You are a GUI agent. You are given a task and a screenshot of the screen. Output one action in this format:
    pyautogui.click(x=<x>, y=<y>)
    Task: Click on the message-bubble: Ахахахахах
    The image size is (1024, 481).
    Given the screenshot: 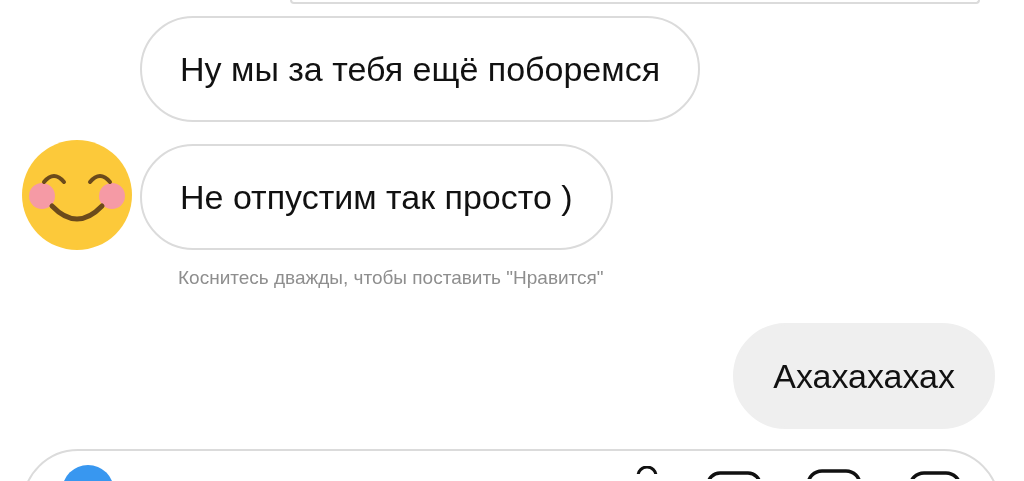 What is the action you would take?
    pyautogui.click(x=864, y=375)
    